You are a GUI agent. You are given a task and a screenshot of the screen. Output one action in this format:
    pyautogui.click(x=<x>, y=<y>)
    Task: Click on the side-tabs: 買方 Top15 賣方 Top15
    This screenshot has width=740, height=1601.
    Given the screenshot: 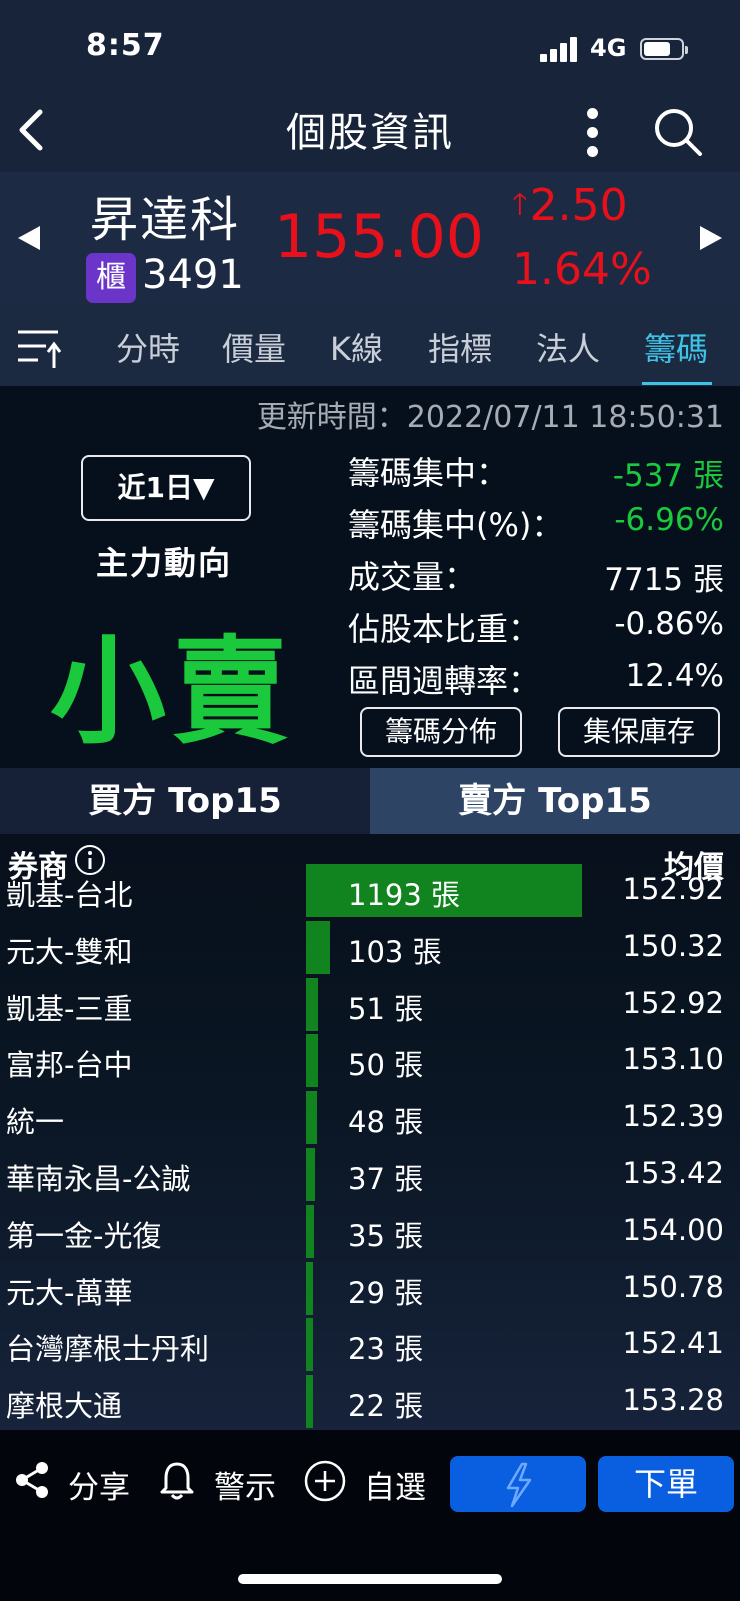 What is the action you would take?
    pyautogui.click(x=370, y=801)
    